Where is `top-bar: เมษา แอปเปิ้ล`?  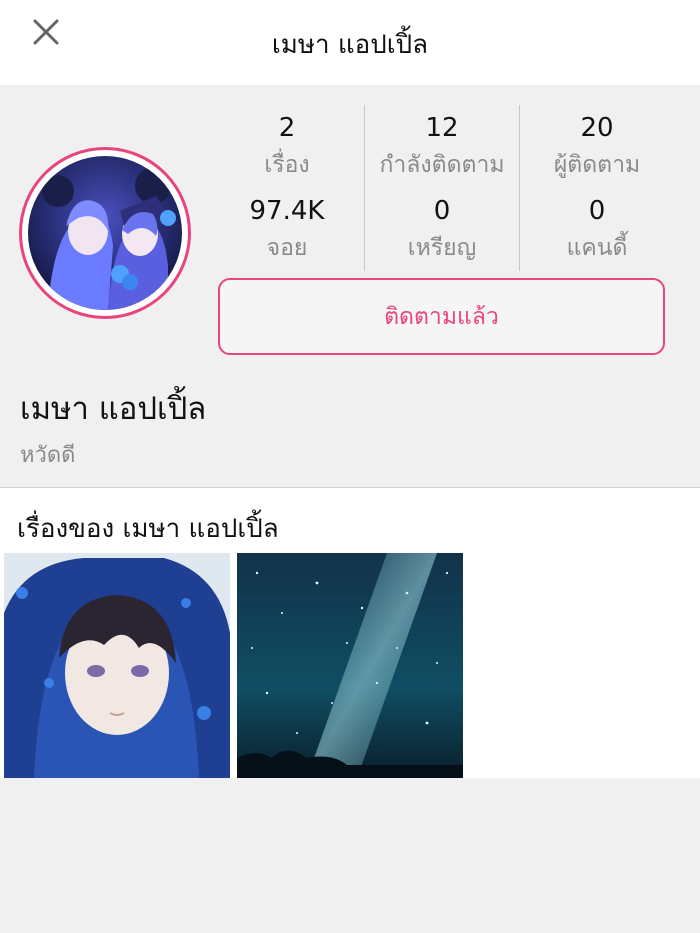 top-bar: เมษา แอปเปิ้ล is located at coordinates (350, 42).